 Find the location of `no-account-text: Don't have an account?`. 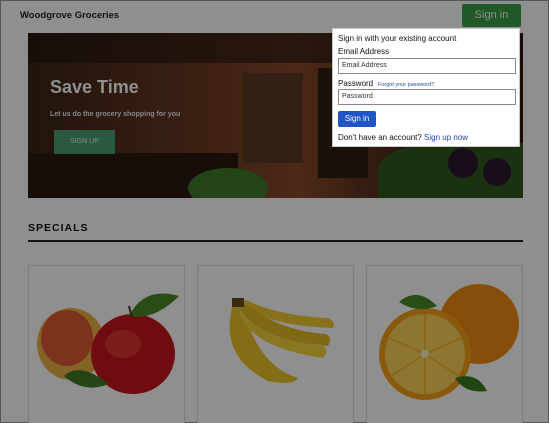

no-account-text: Don't have an account? is located at coordinates (380, 137).